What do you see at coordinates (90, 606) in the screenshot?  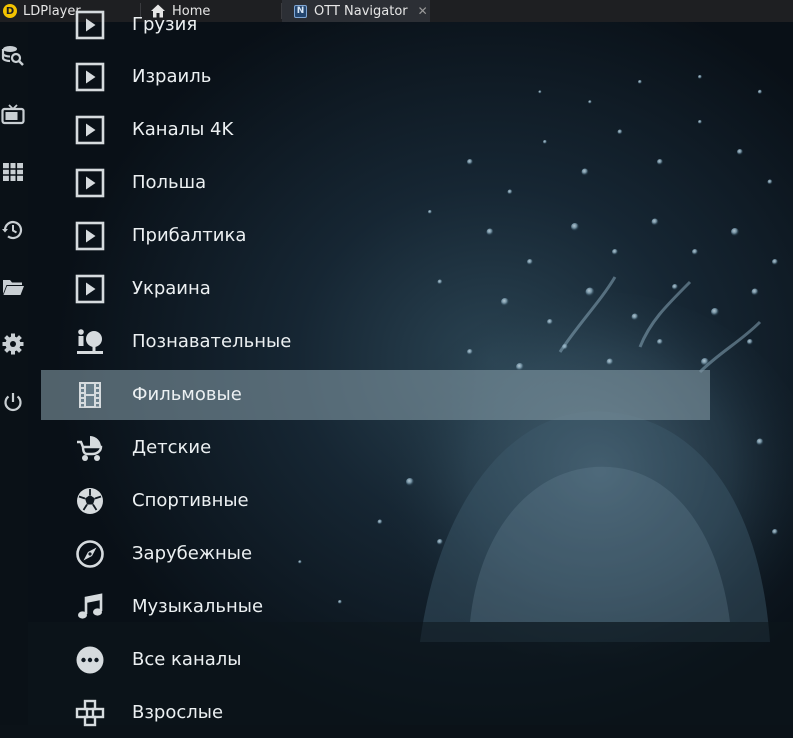 I see `music-note-icon` at bounding box center [90, 606].